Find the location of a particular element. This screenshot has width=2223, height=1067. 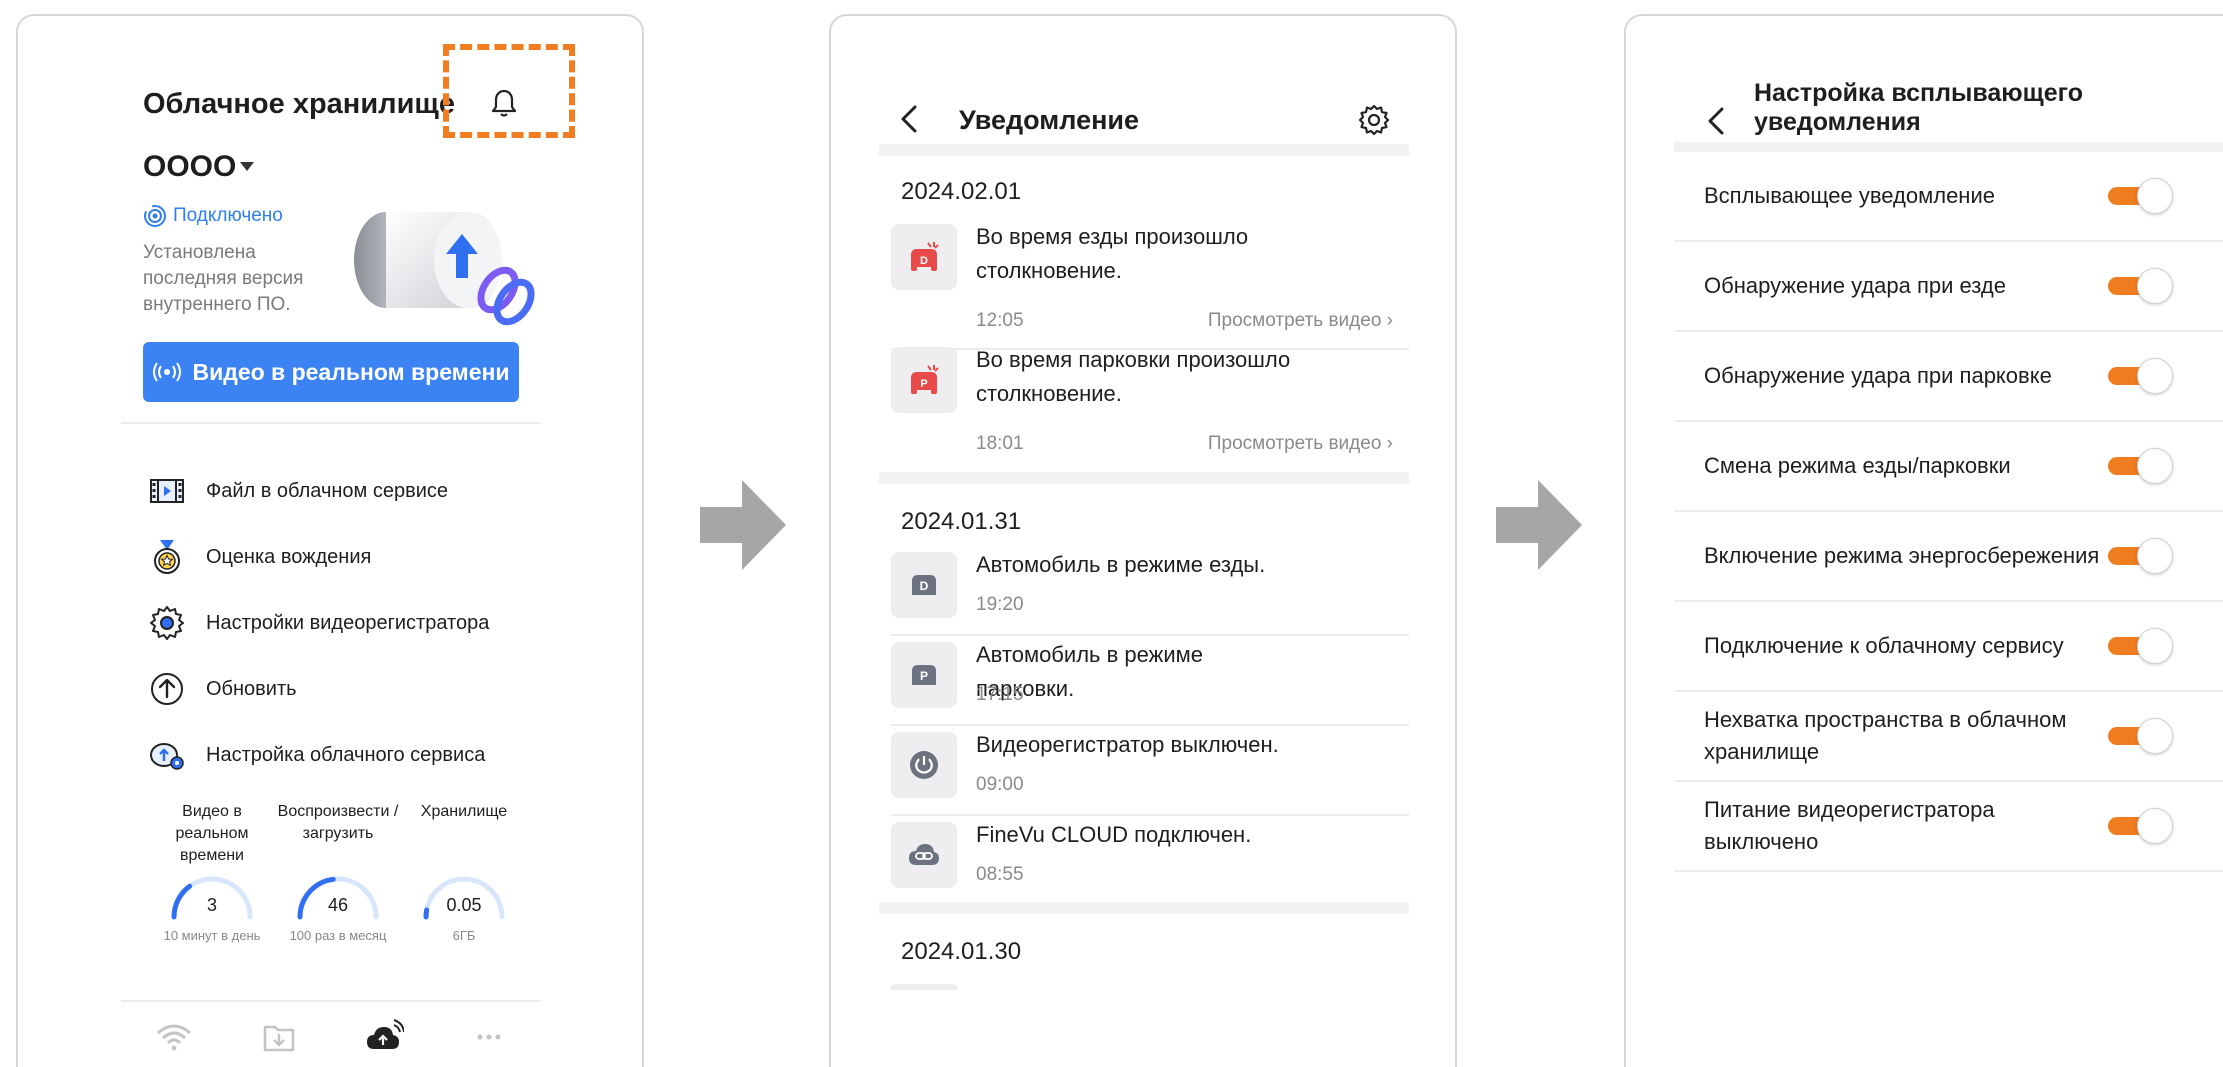

connection-status: Подключено is located at coordinates (213, 216).